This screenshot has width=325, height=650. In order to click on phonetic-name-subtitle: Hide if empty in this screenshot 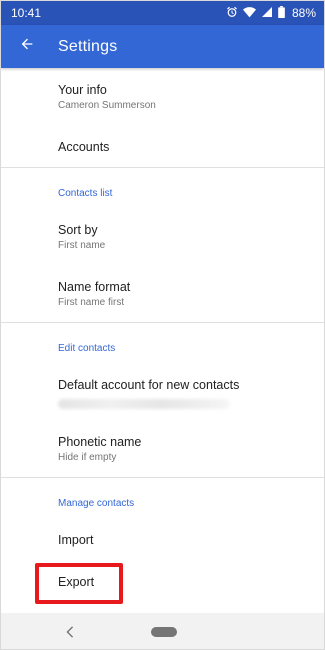, I will do `click(87, 457)`.